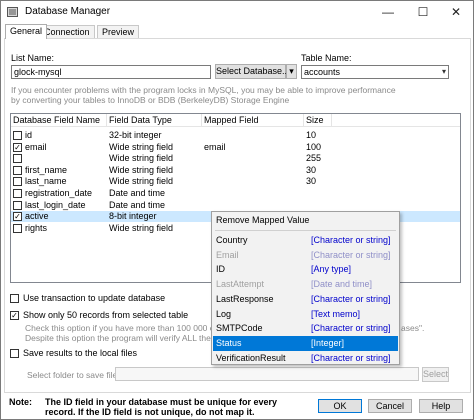  Describe the element at coordinates (314, 146) in the screenshot. I see `cell-size: 100` at that location.